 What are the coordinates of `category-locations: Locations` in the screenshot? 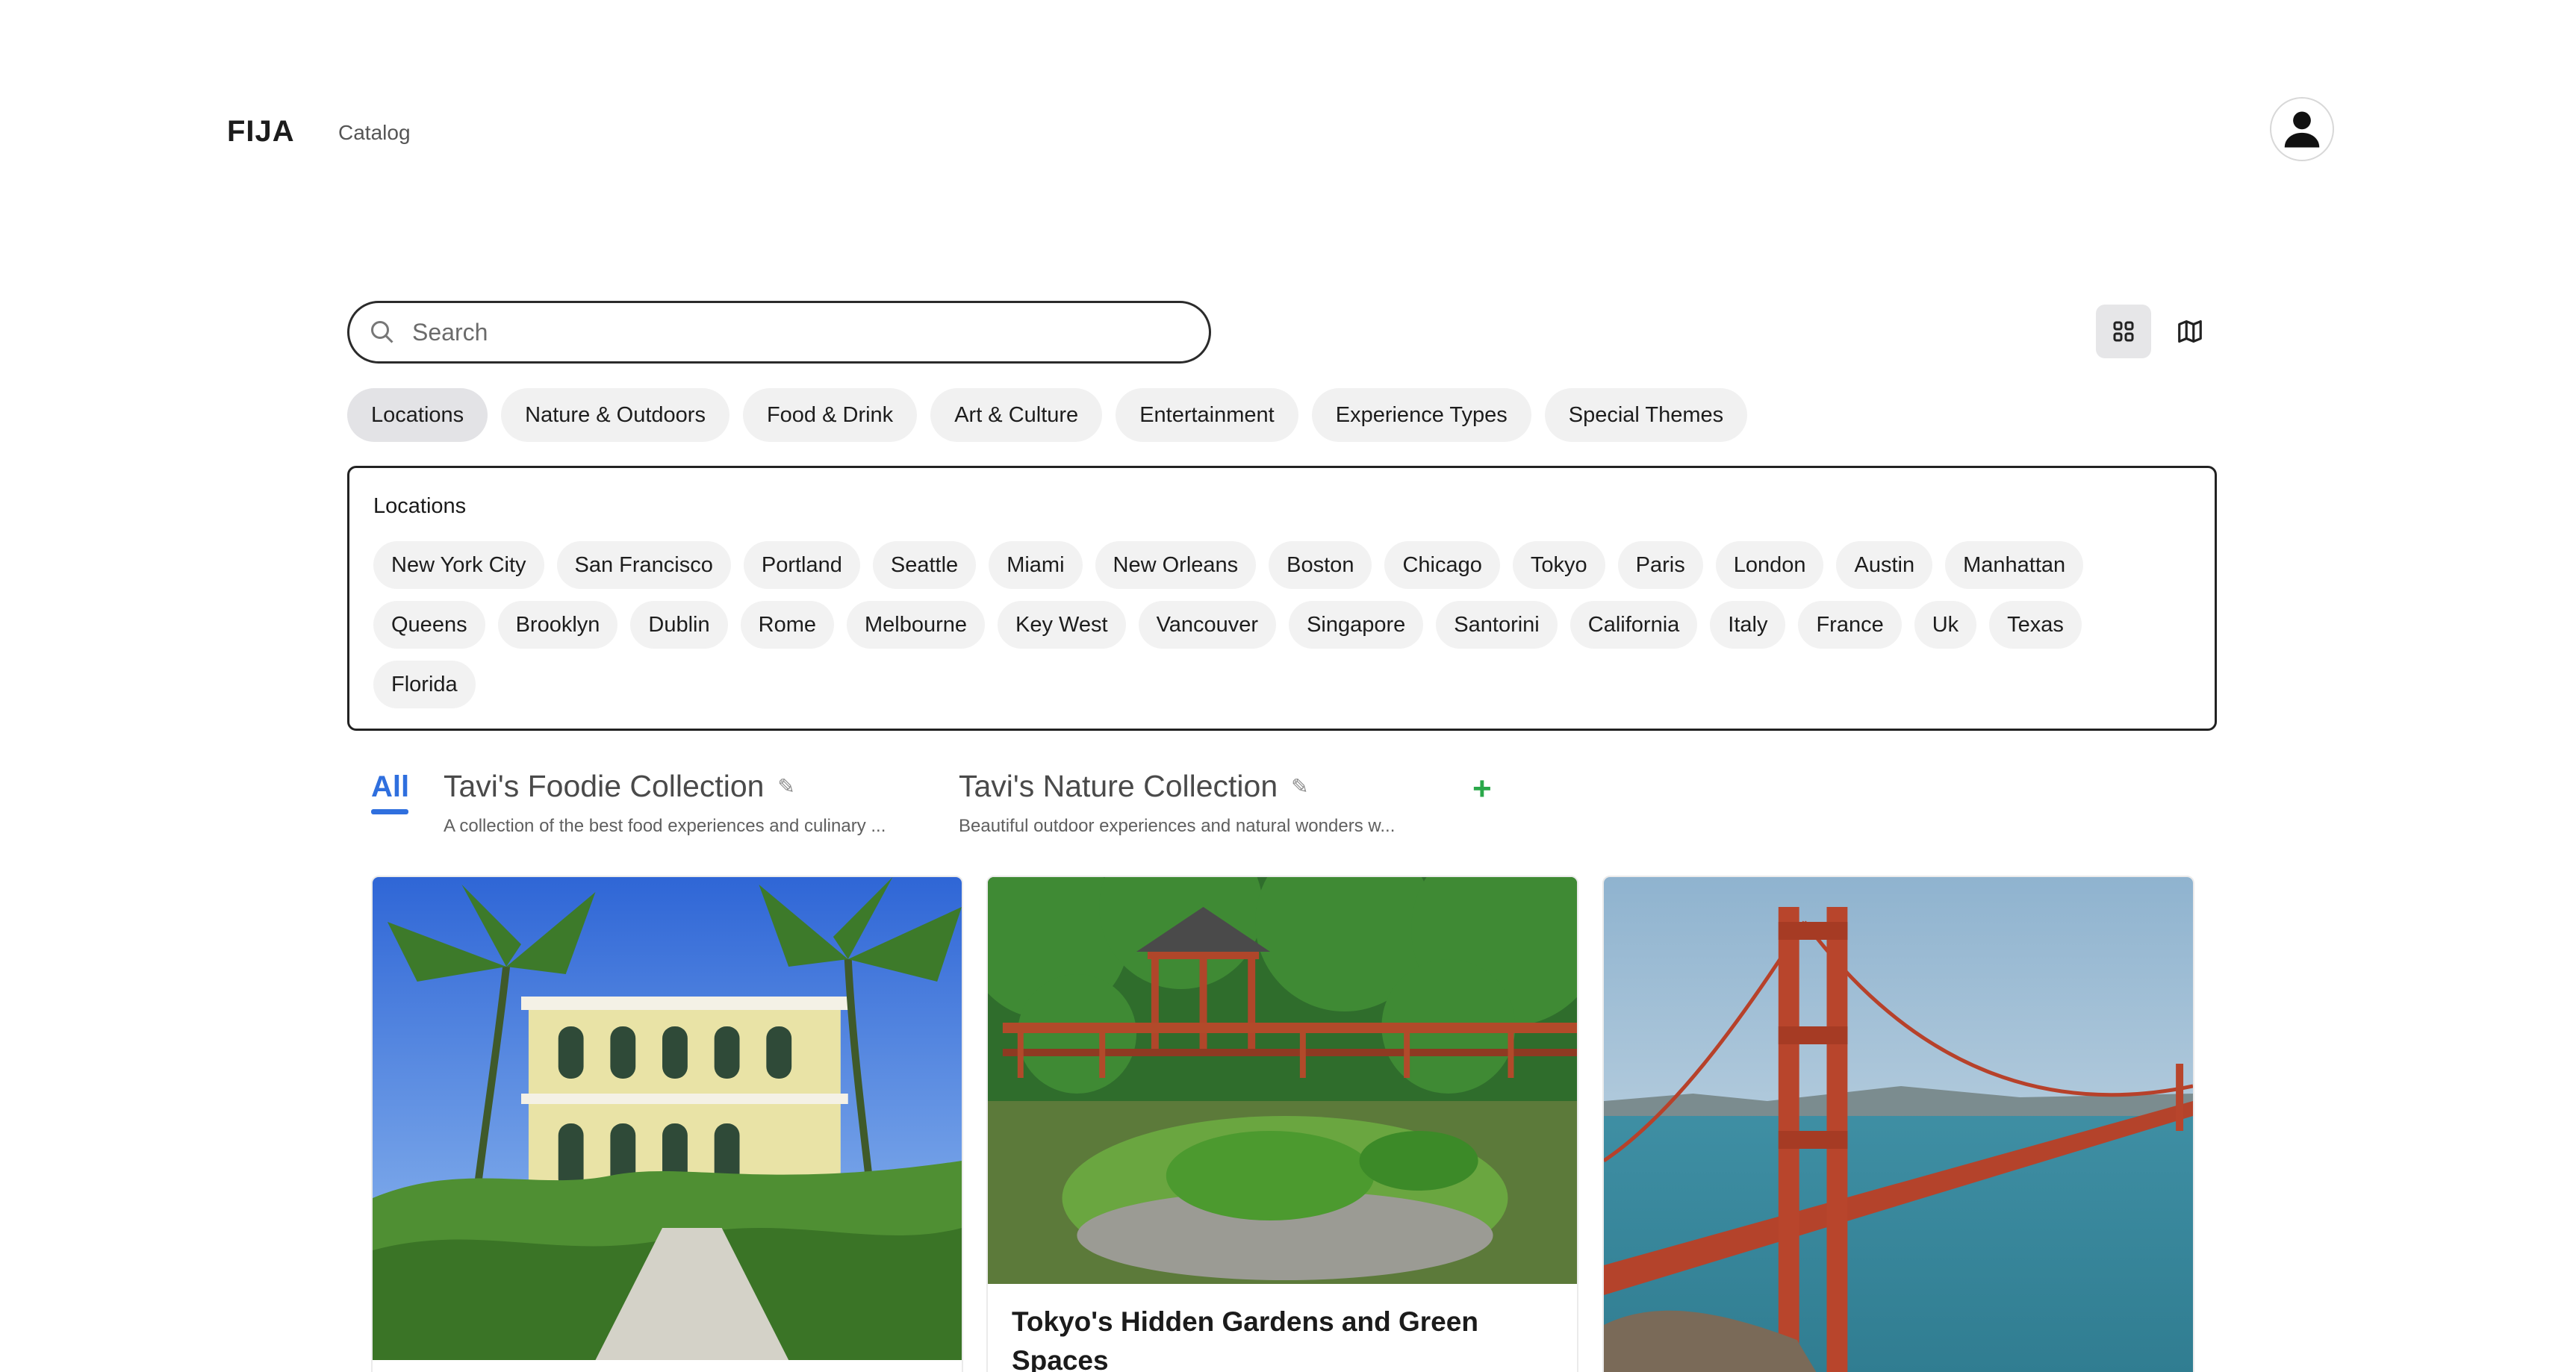 It's located at (417, 415).